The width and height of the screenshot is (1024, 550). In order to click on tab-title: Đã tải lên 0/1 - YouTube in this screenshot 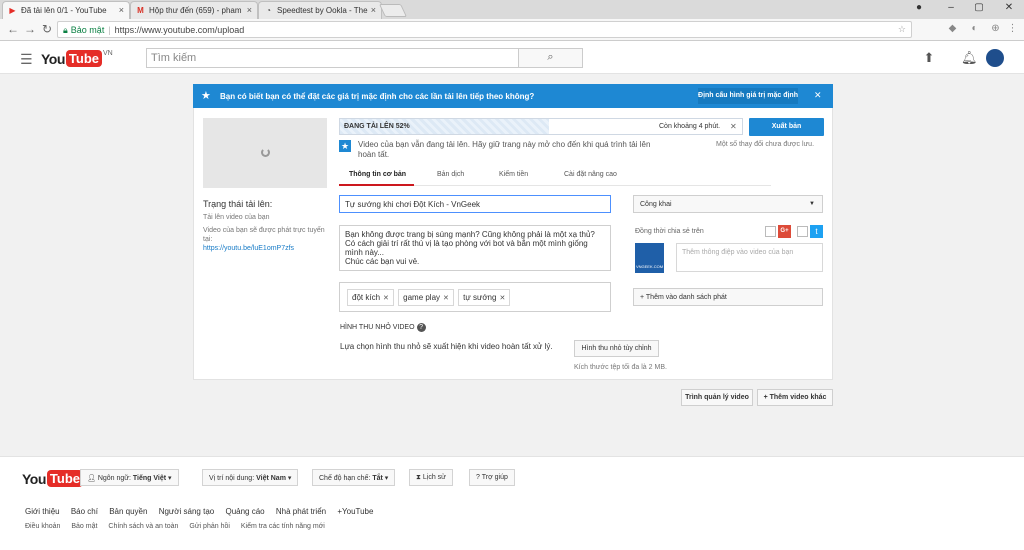, I will do `click(64, 10)`.